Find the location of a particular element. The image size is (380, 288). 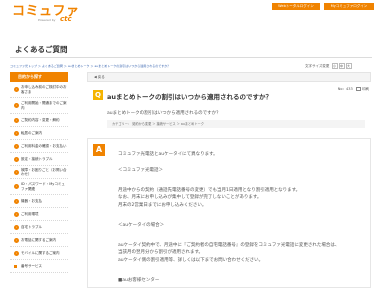

question-badge: Q is located at coordinates (98, 95).